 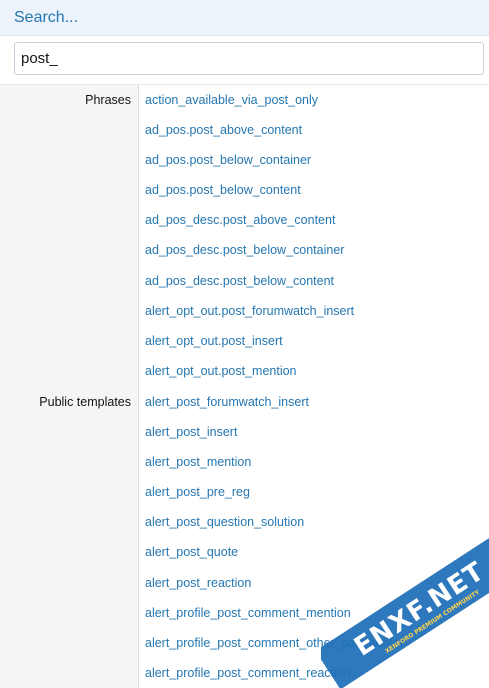 I want to click on result-link: alert_profile_post_comment_mention, so click(x=317, y=613).